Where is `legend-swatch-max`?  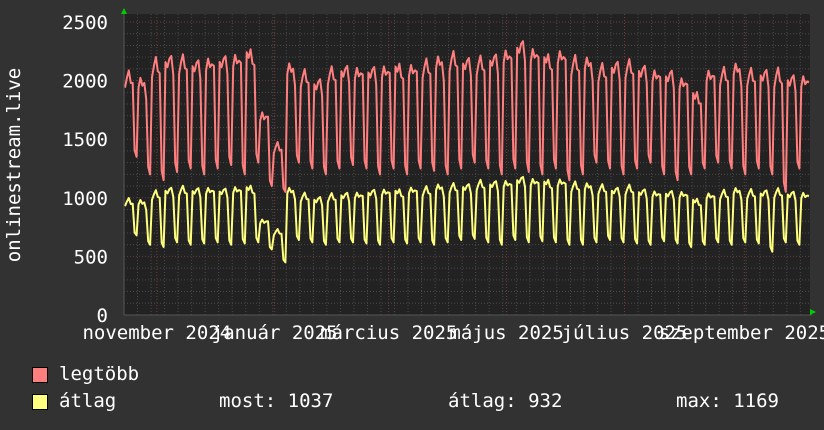
legend-swatch-max is located at coordinates (40, 375).